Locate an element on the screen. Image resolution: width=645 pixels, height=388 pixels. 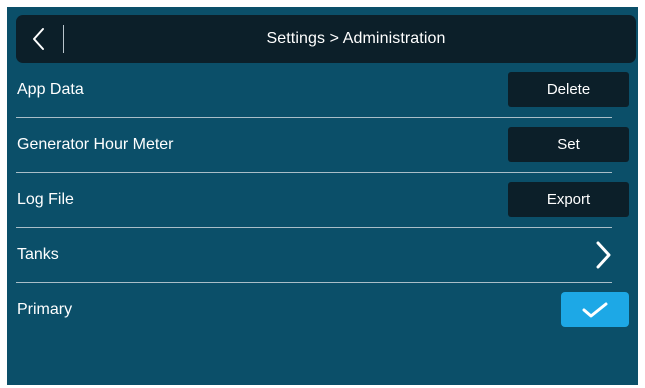
setting-row-generator-hour-meter: Generator Hour Meter Set is located at coordinates (322, 145).